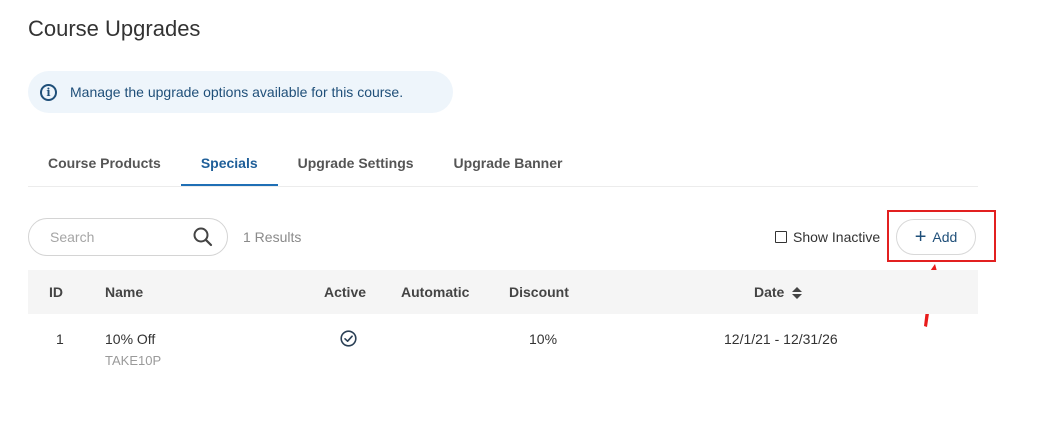 The image size is (1040, 431). Describe the element at coordinates (272, 237) in the screenshot. I see `results-count: 1 Results` at that location.